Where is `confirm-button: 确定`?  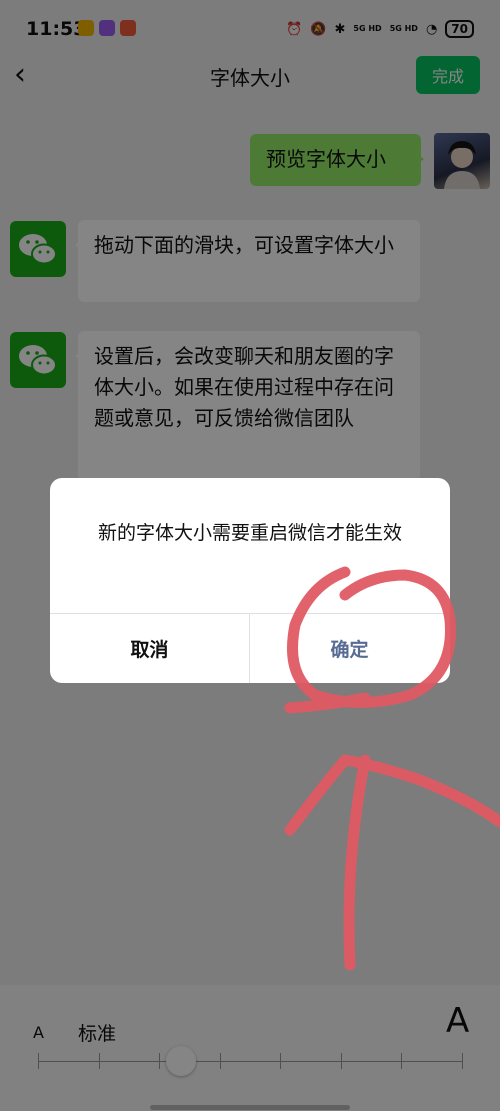
confirm-button: 确定 is located at coordinates (349, 648).